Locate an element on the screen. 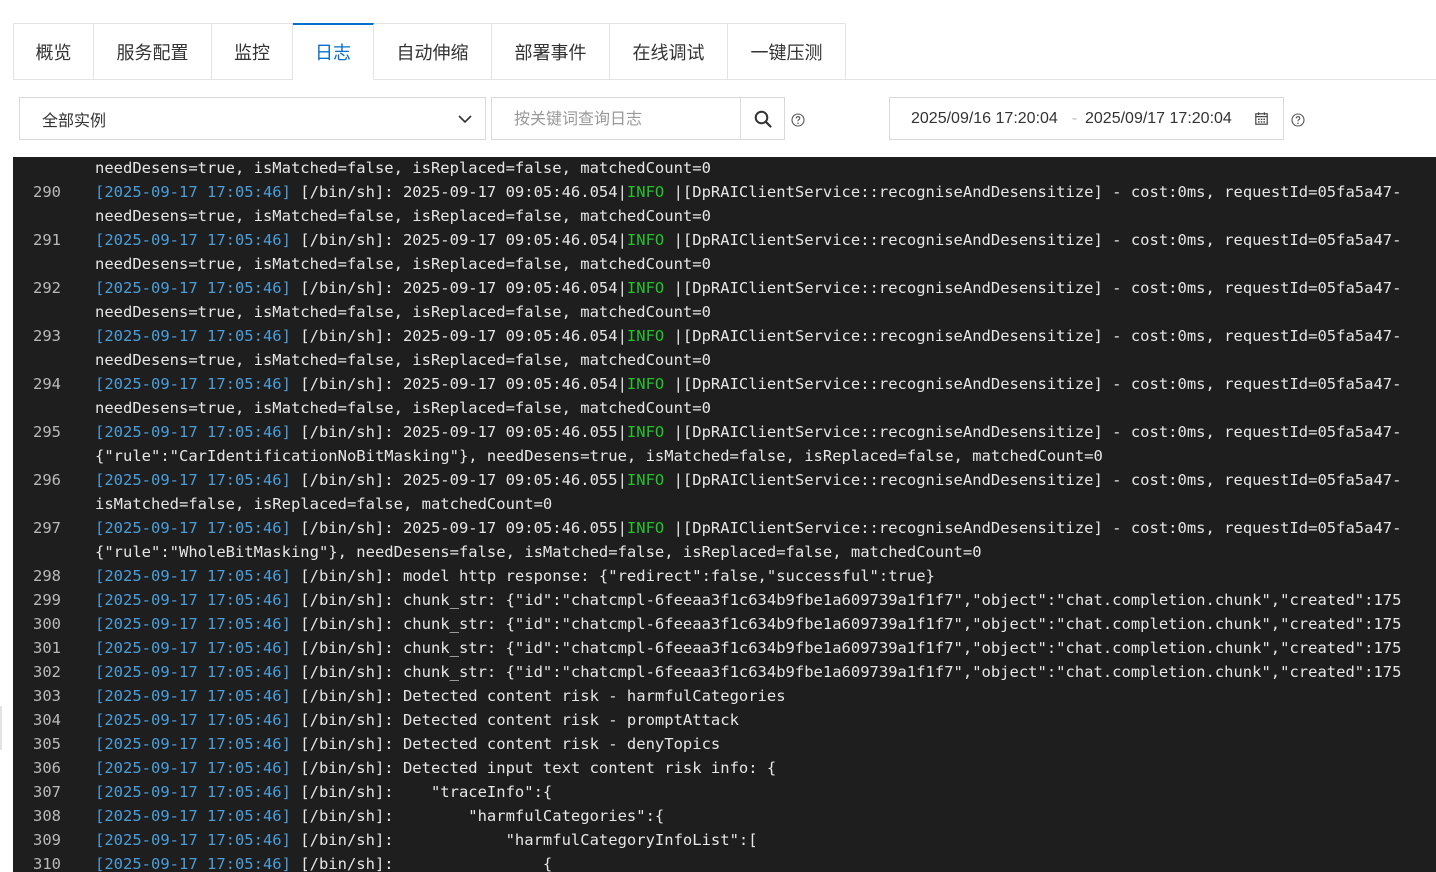 The image size is (1436, 872). log-search is located at coordinates (638, 118).